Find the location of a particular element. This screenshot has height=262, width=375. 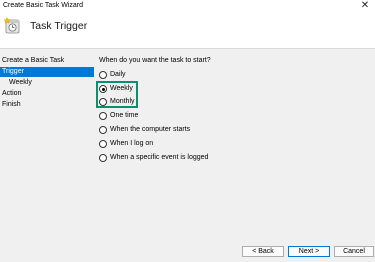

step-weekly: Weekly is located at coordinates (16, 83).